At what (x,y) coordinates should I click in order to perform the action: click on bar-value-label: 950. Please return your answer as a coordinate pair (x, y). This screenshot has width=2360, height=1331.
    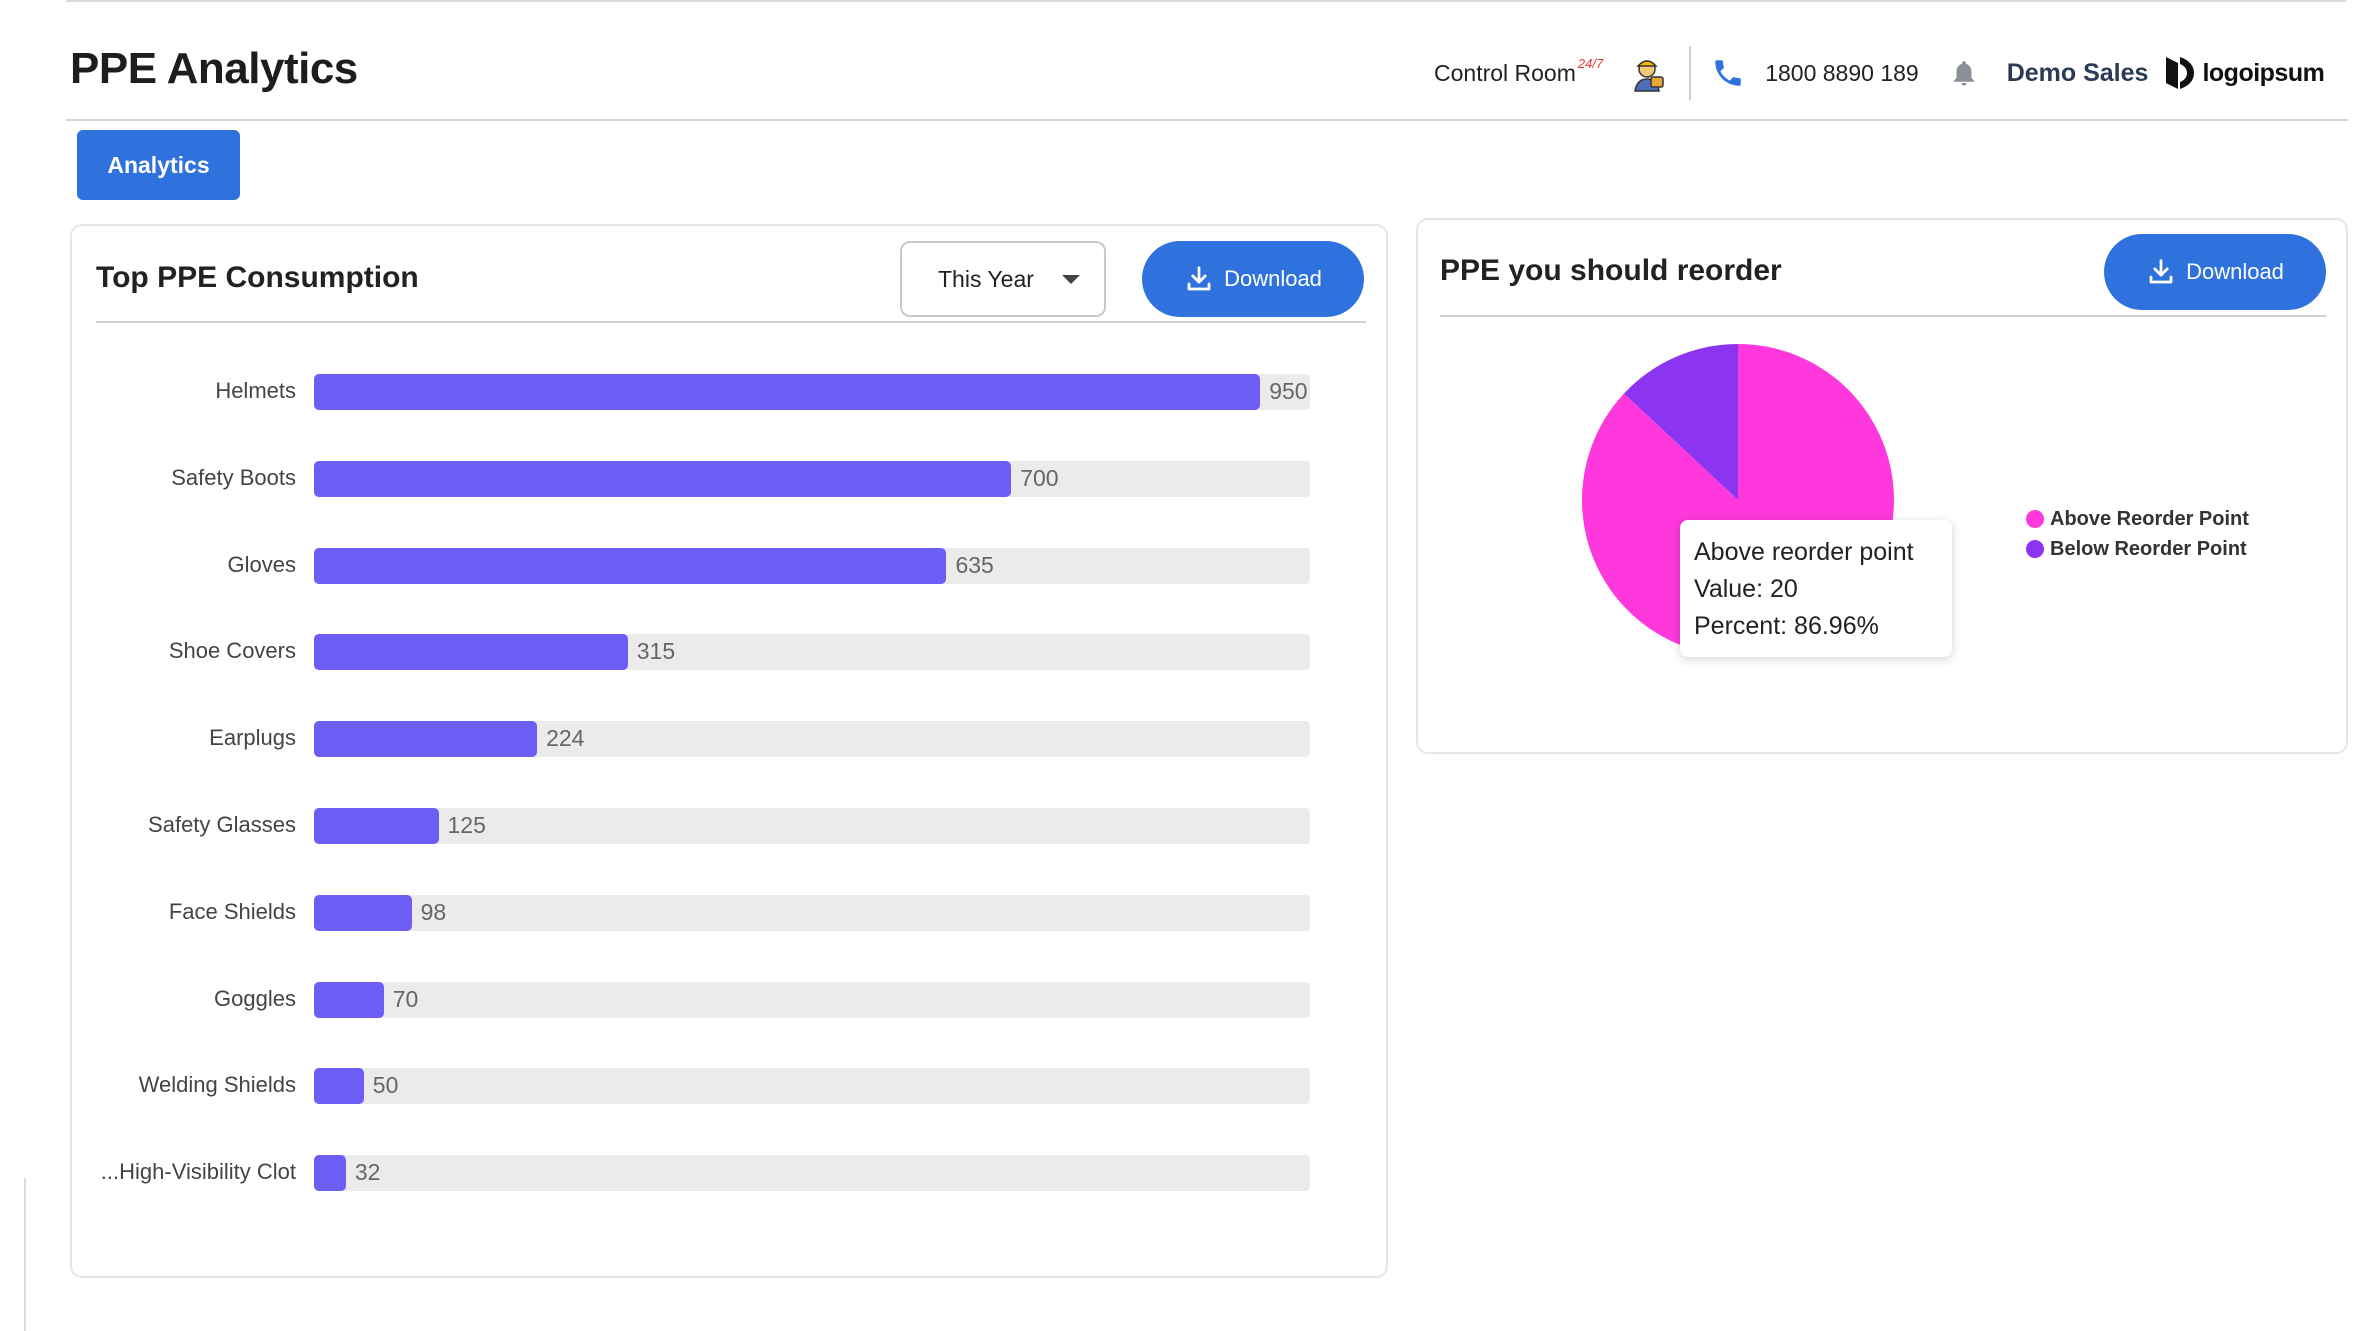
    Looking at the image, I should click on (1288, 391).